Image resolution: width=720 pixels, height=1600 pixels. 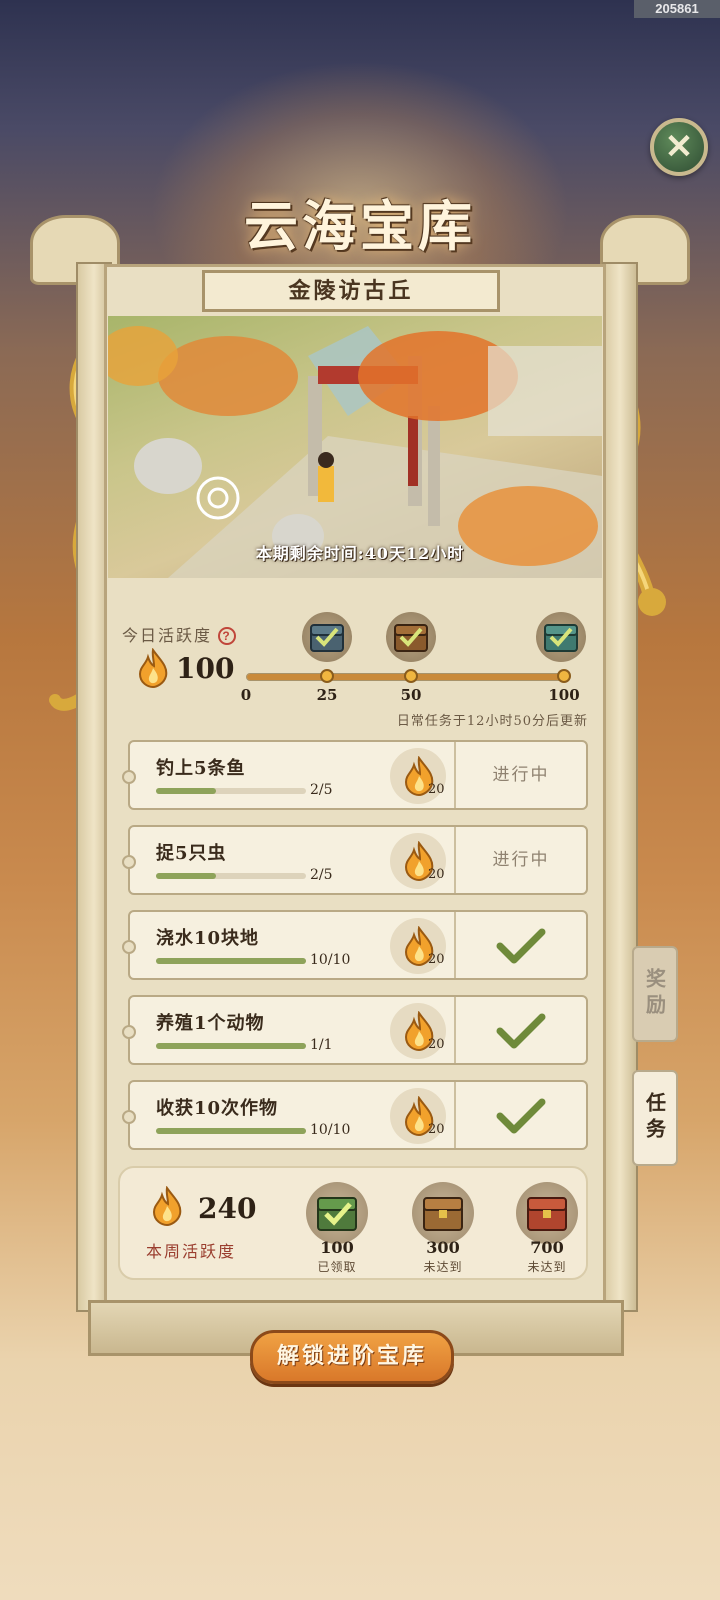 I want to click on weekly-fire-icon, so click(x=167, y=1206).